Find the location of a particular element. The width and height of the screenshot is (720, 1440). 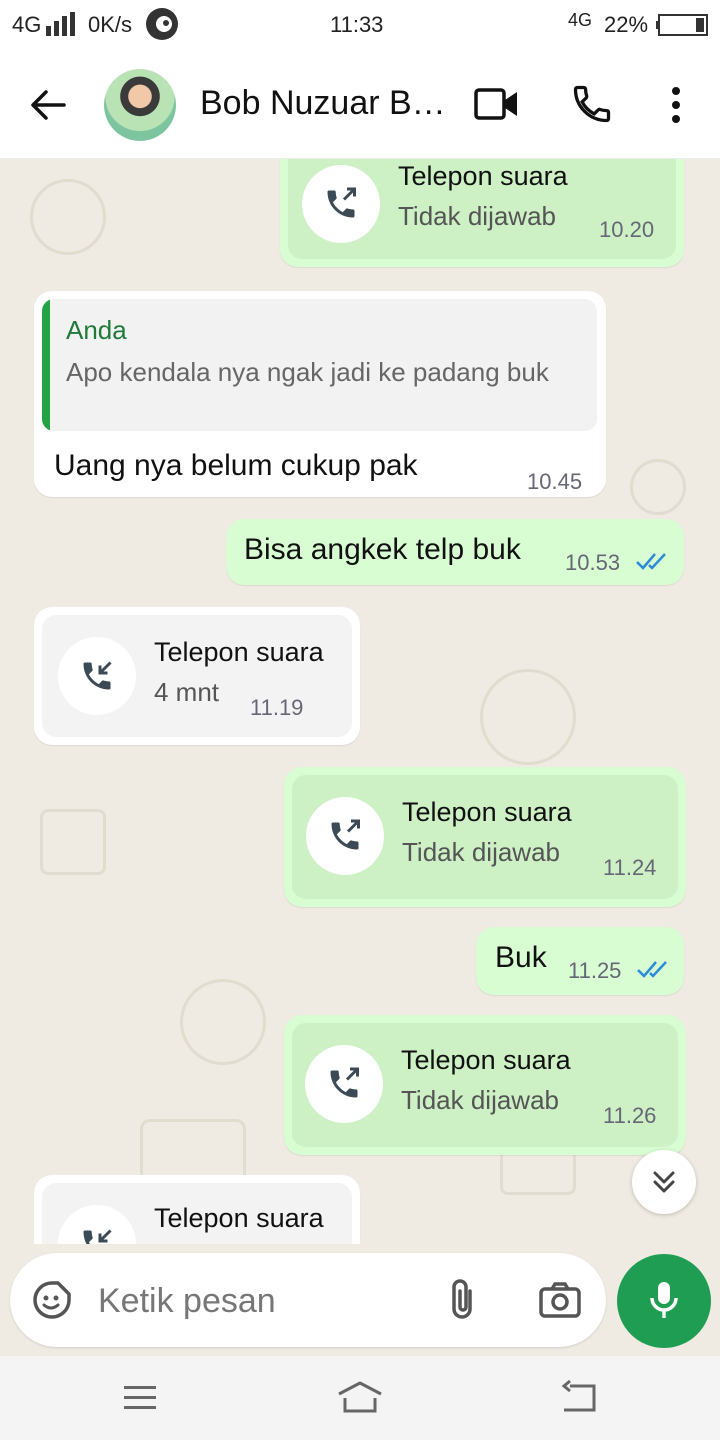

voice-call-icon is located at coordinates (592, 104).